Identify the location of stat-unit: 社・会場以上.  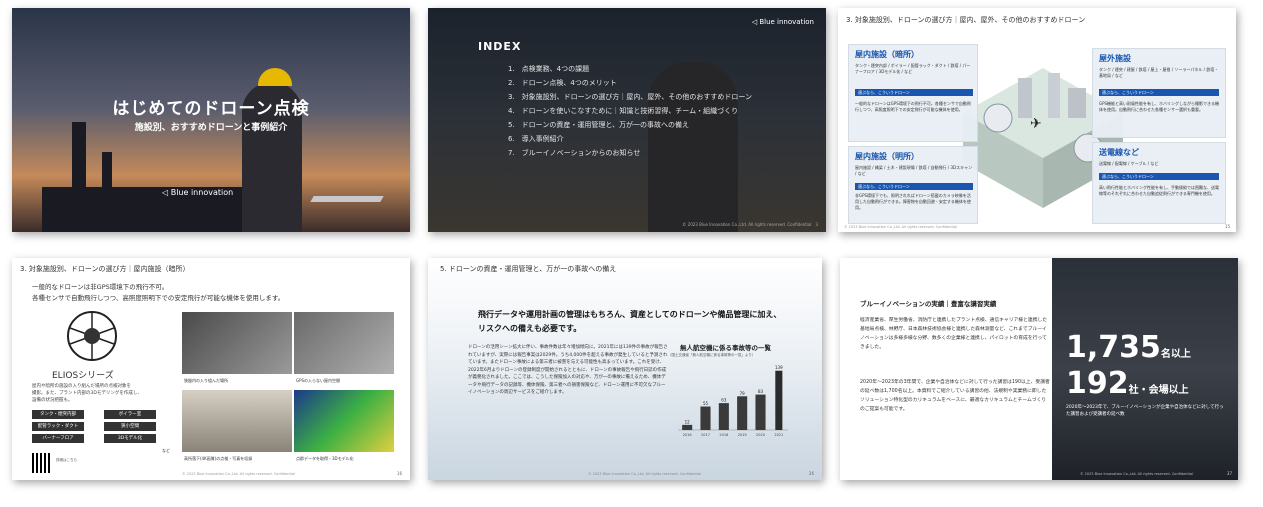
(1158, 390).